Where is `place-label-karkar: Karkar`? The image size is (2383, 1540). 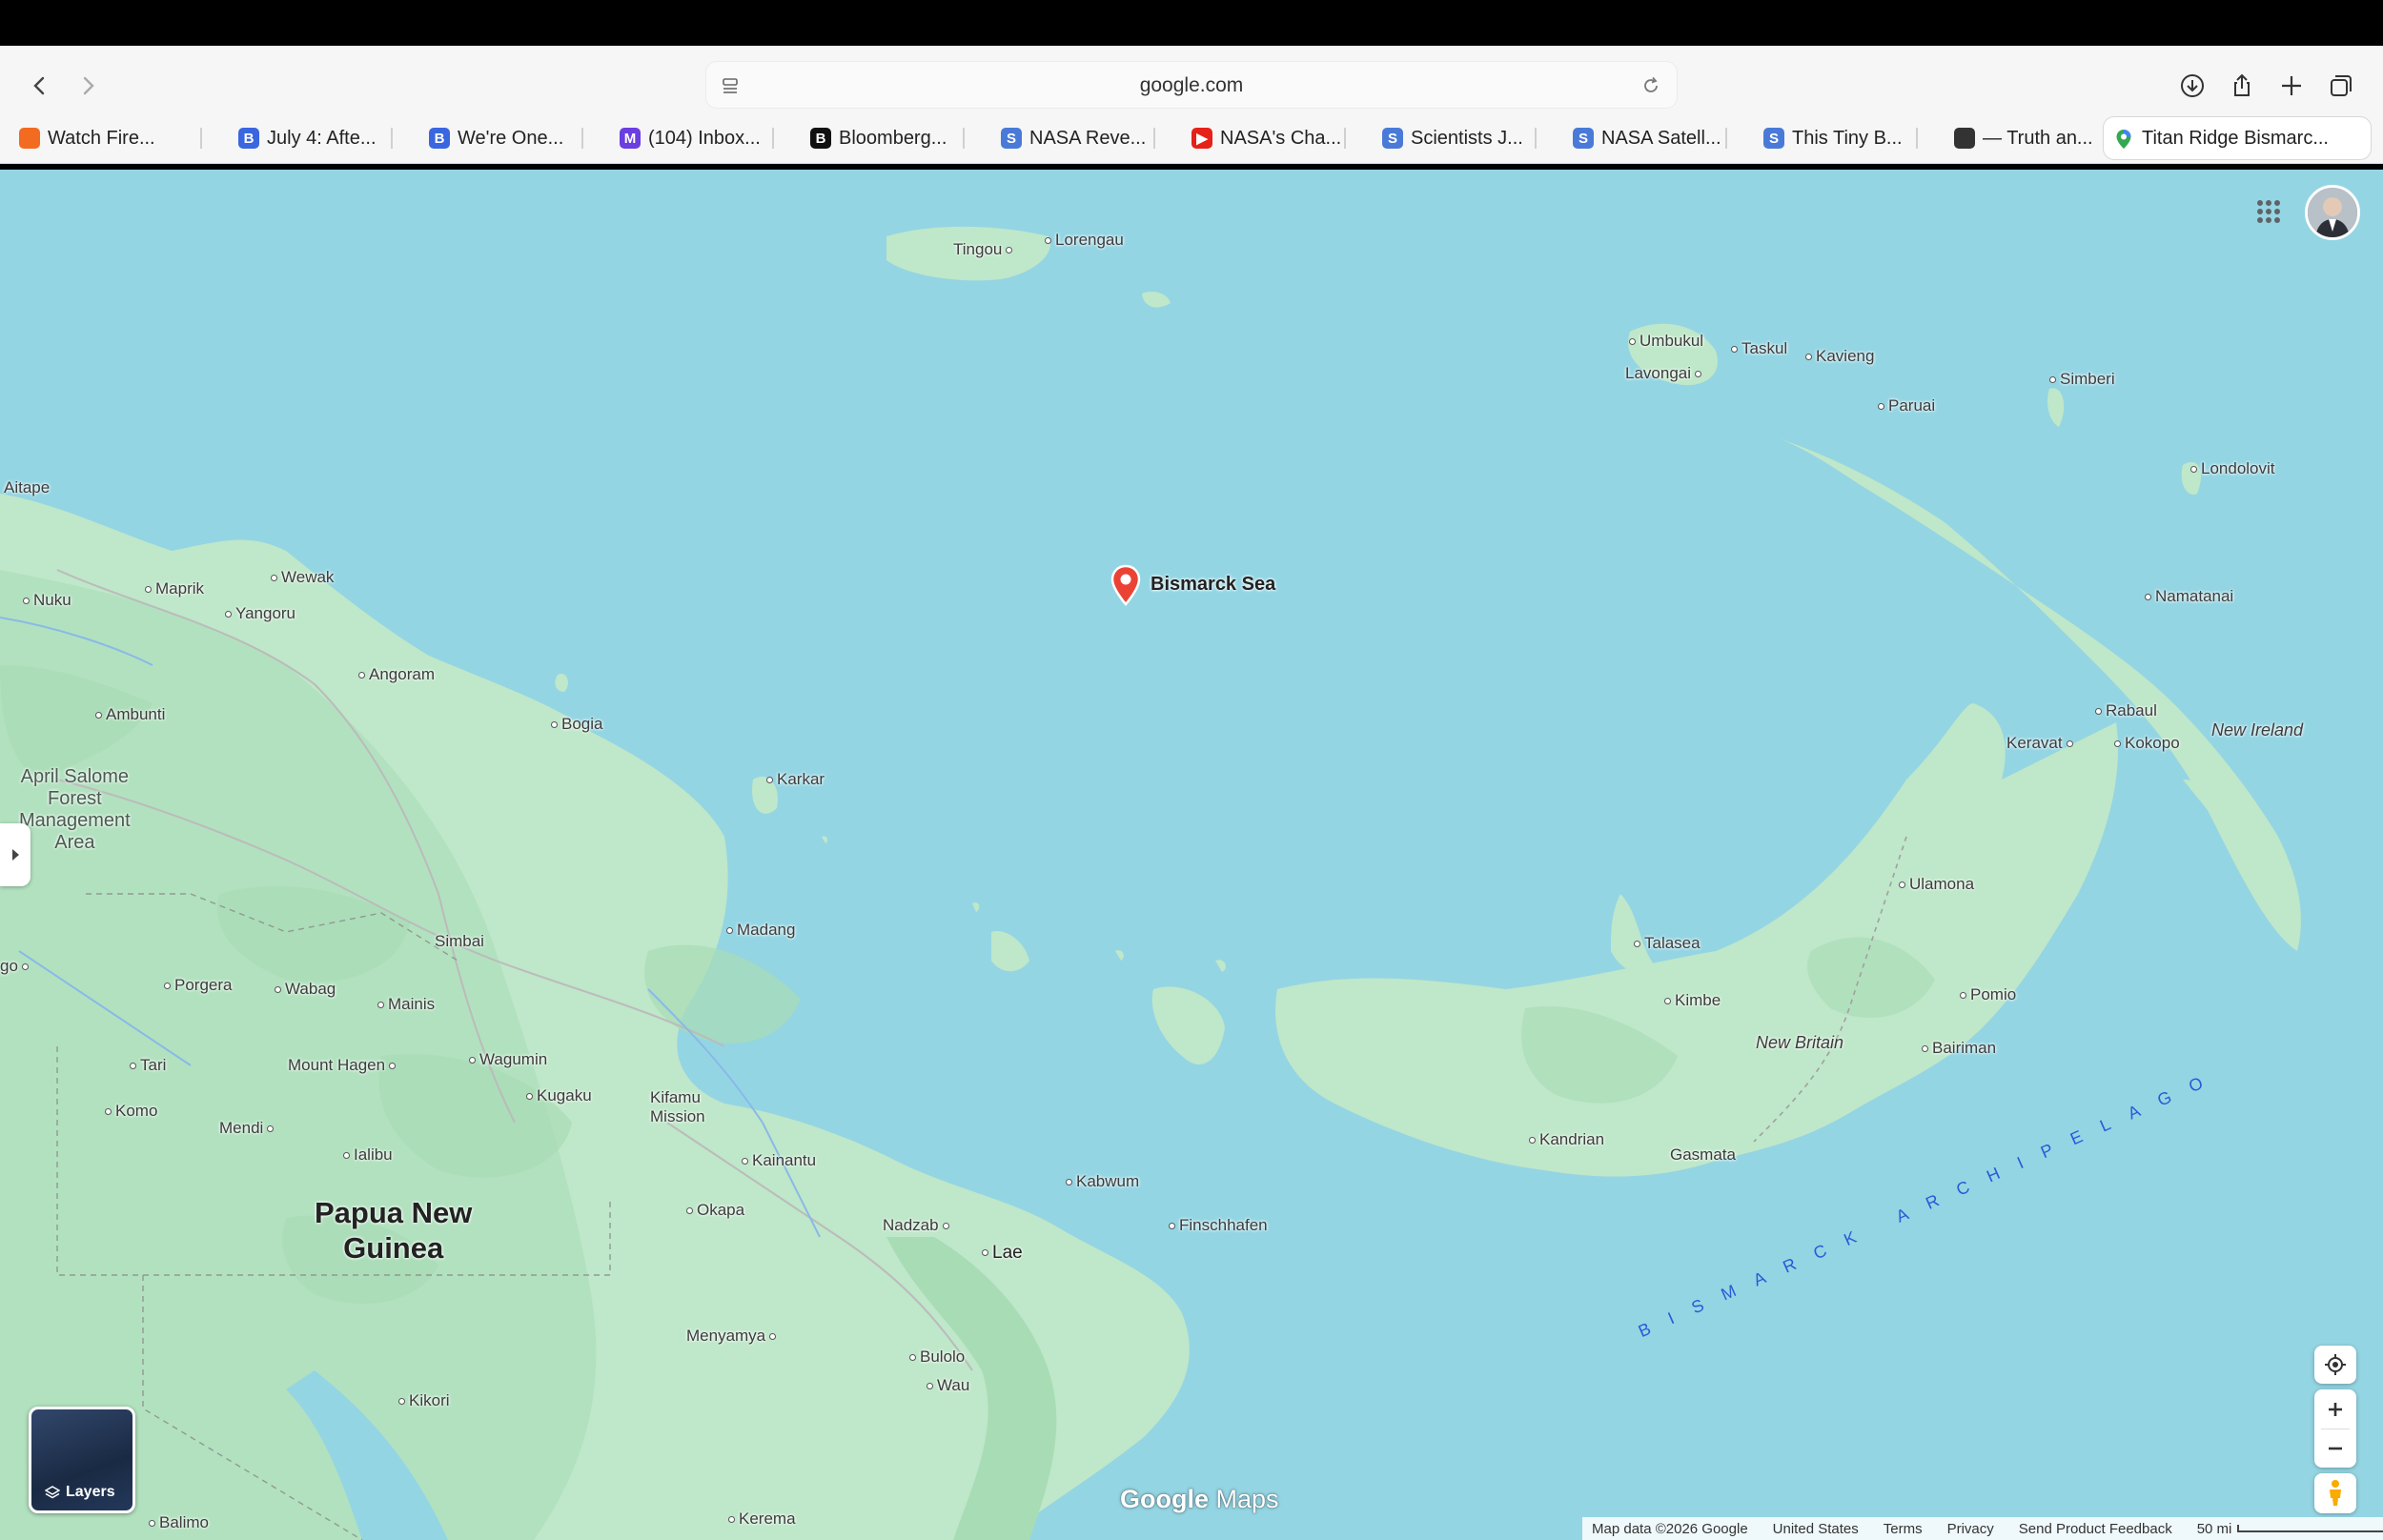
place-label-karkar: Karkar is located at coordinates (794, 779).